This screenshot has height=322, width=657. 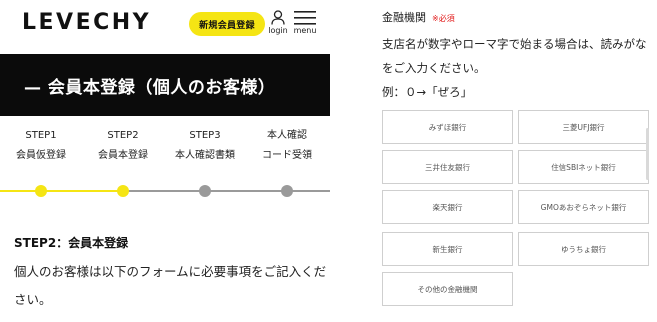 What do you see at coordinates (305, 30) in the screenshot?
I see `menu-label: menu` at bounding box center [305, 30].